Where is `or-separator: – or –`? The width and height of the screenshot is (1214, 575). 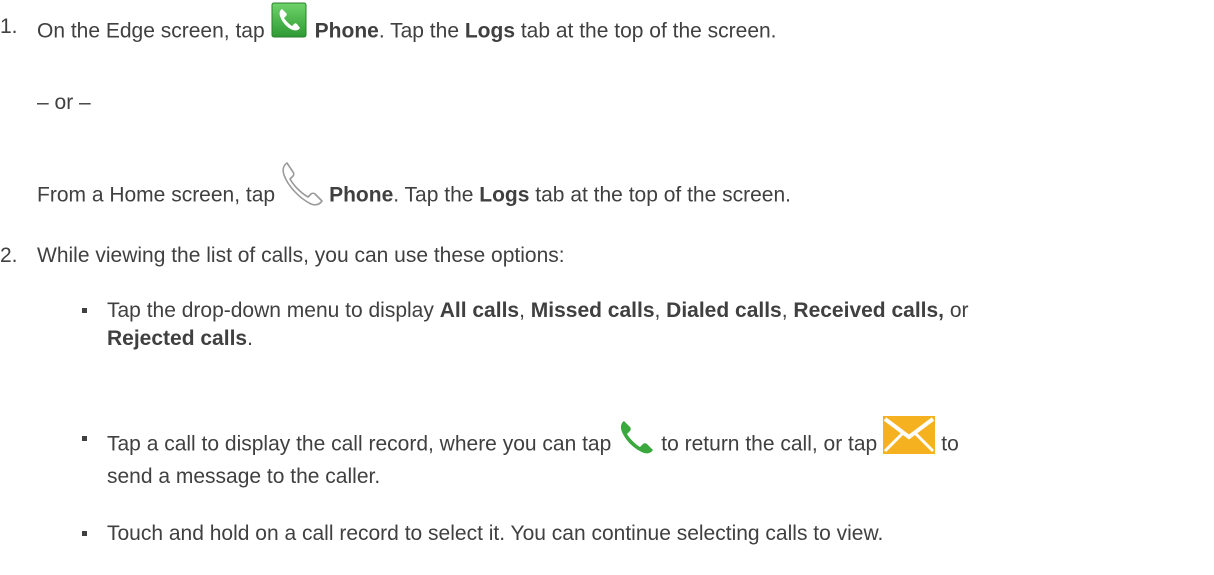 or-separator: – or – is located at coordinates (64, 102).